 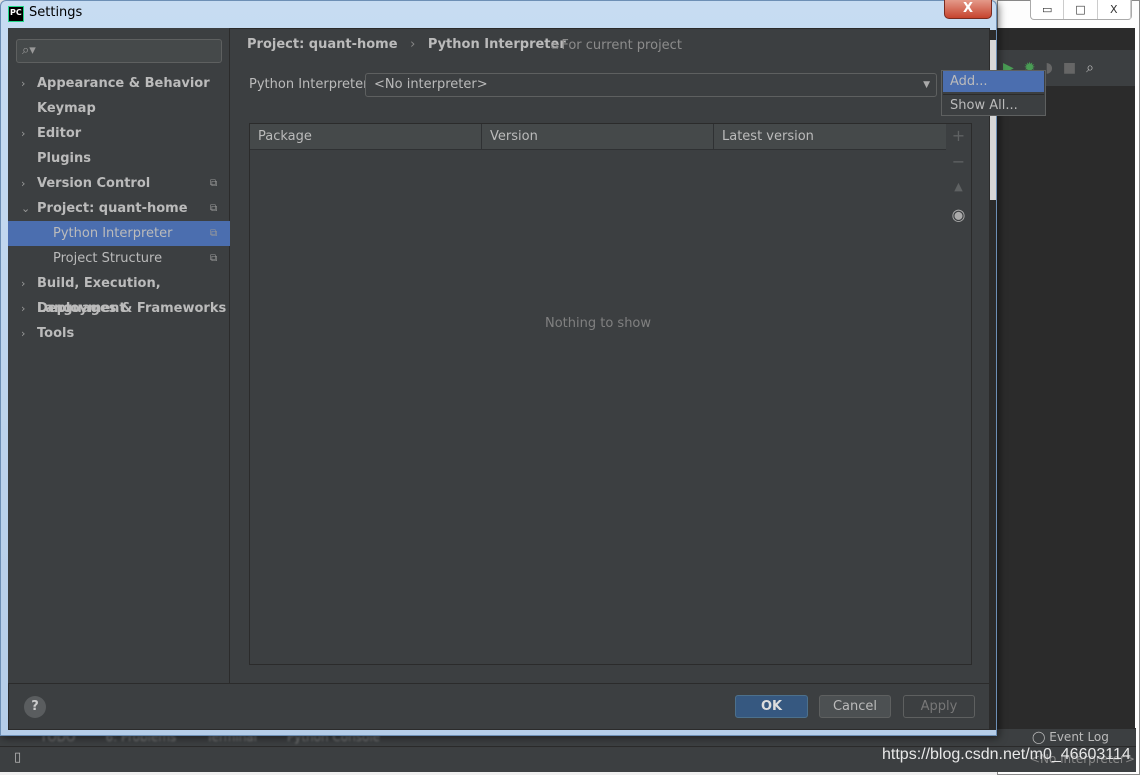 What do you see at coordinates (958, 214) in the screenshot?
I see `eye-icon: ◉` at bounding box center [958, 214].